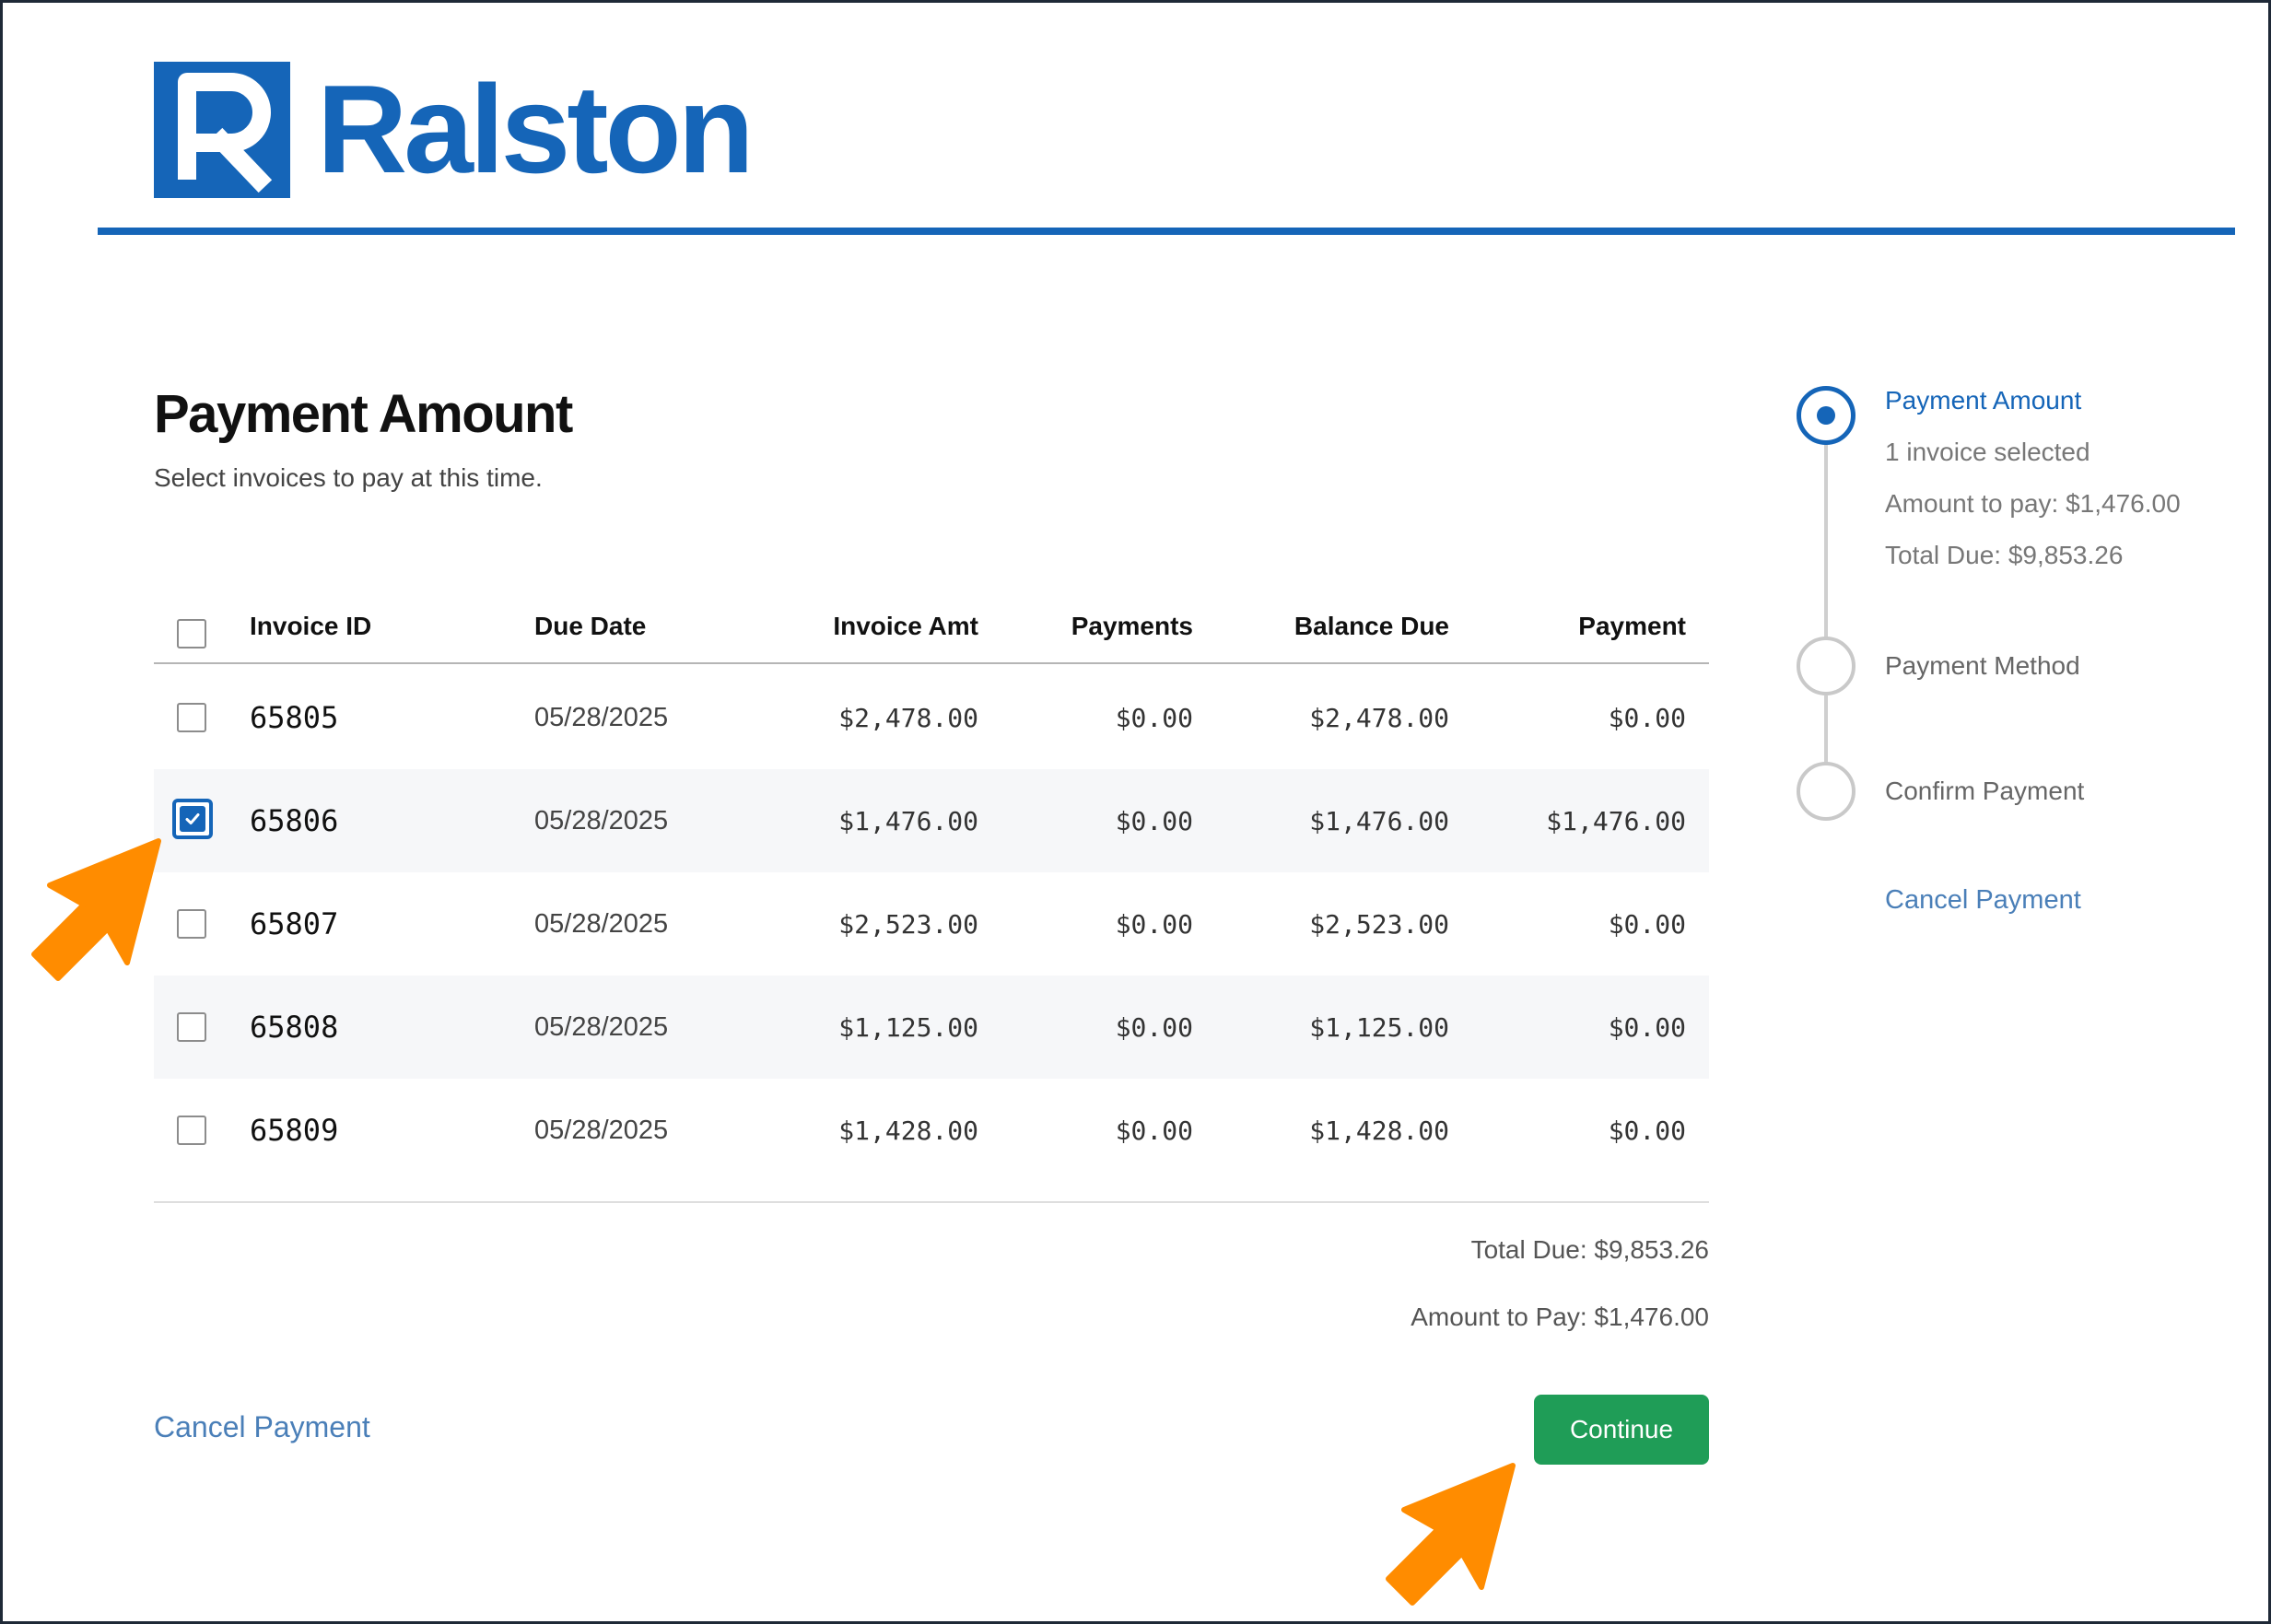 This screenshot has width=2271, height=1624. What do you see at coordinates (1371, 626) in the screenshot?
I see `header-balance-due: Balance Due` at bounding box center [1371, 626].